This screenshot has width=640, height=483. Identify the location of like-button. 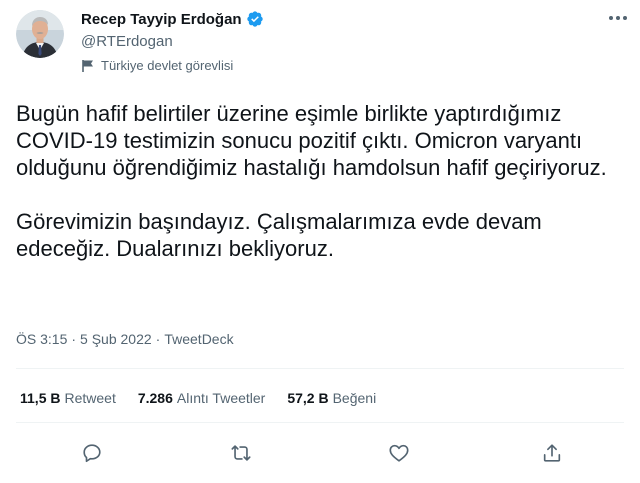
(399, 453).